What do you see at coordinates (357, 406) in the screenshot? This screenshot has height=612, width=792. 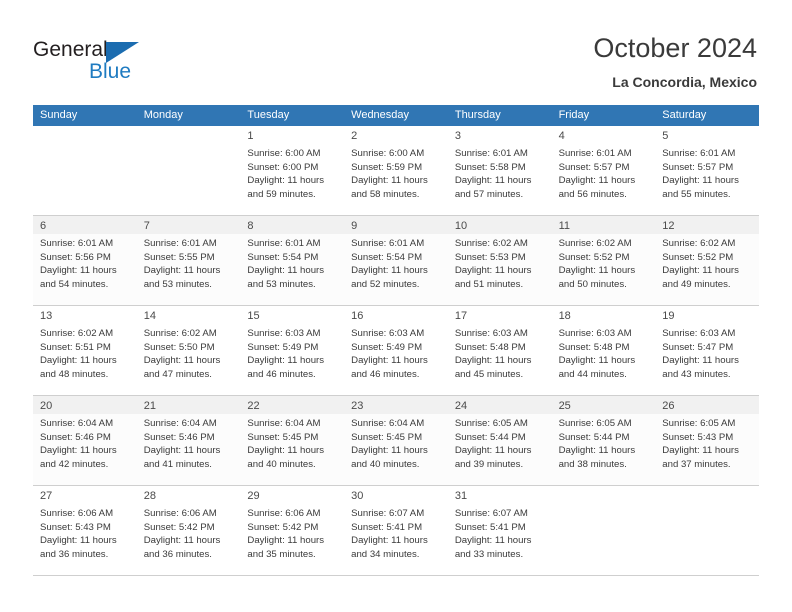 I see `day-number: 23` at bounding box center [357, 406].